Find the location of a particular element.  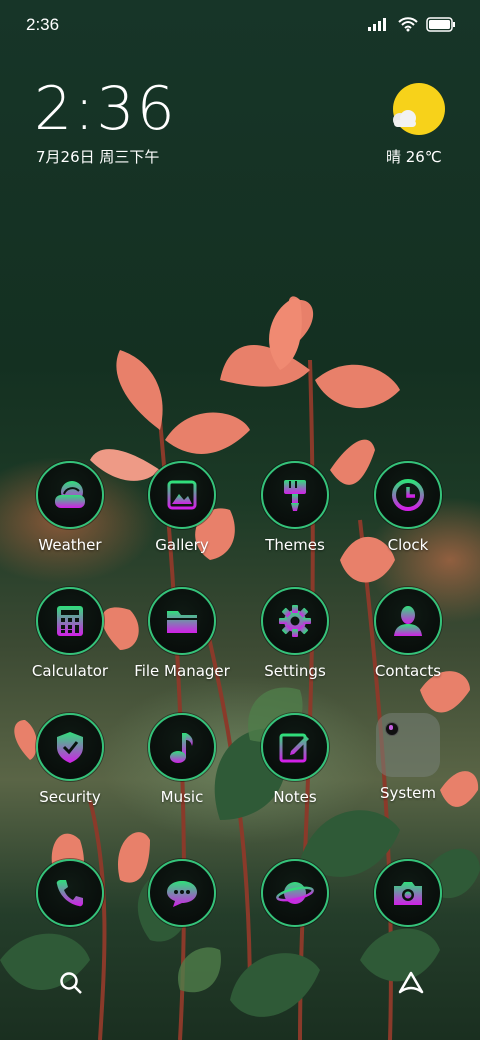

dock-phone is located at coordinates (70, 893).